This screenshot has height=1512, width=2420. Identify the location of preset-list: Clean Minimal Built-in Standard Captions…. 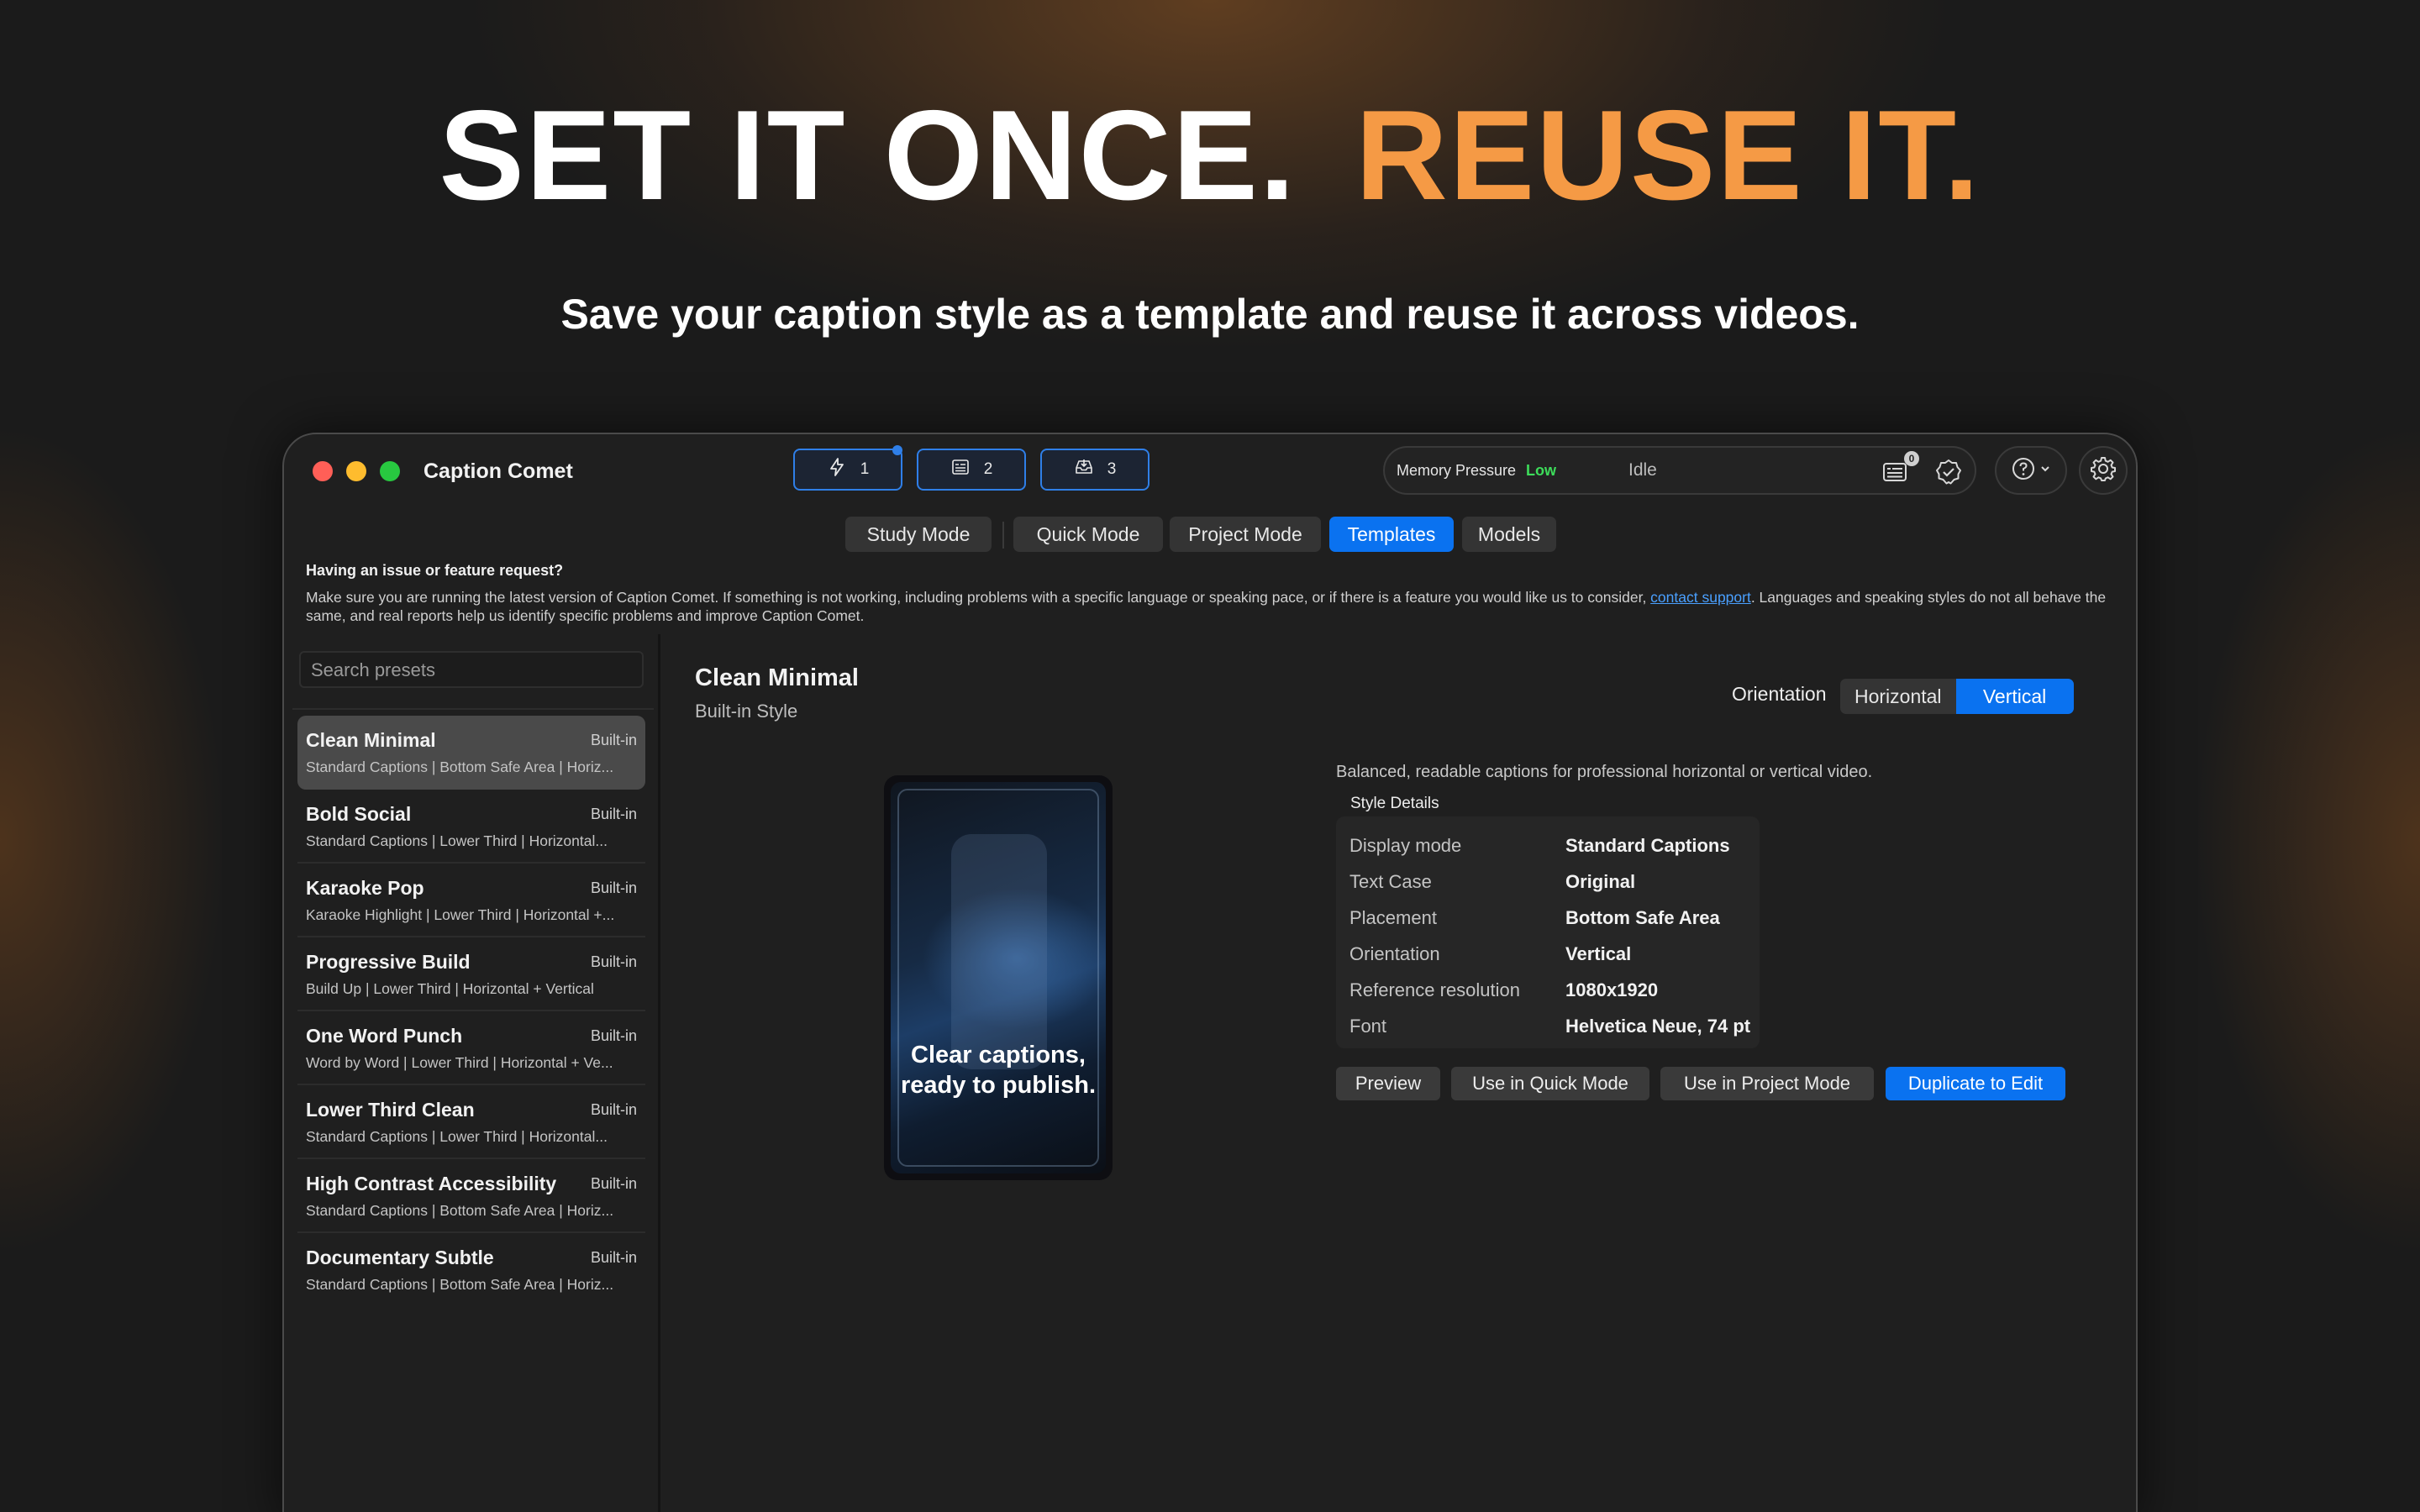
(471, 1011).